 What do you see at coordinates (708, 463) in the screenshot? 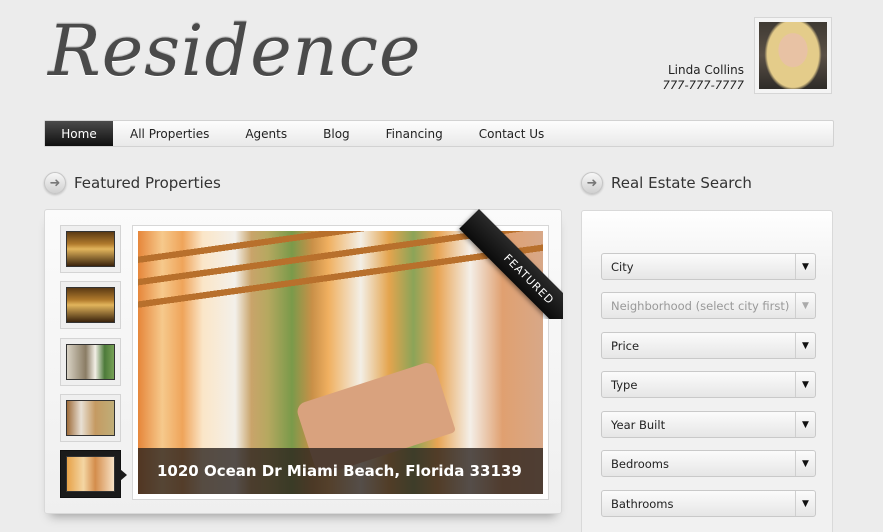
I see `bedrooms-select: Bedrooms ▼` at bounding box center [708, 463].